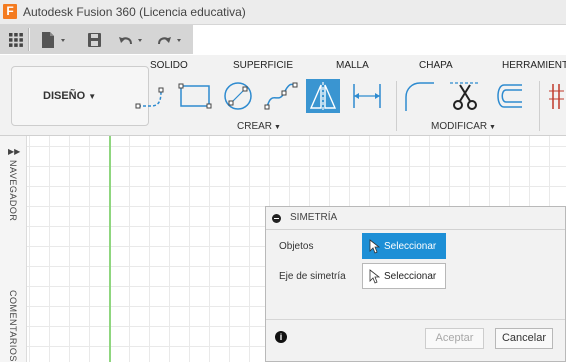  Describe the element at coordinates (507, 96) in the screenshot. I see `offset-tool-icon` at that location.